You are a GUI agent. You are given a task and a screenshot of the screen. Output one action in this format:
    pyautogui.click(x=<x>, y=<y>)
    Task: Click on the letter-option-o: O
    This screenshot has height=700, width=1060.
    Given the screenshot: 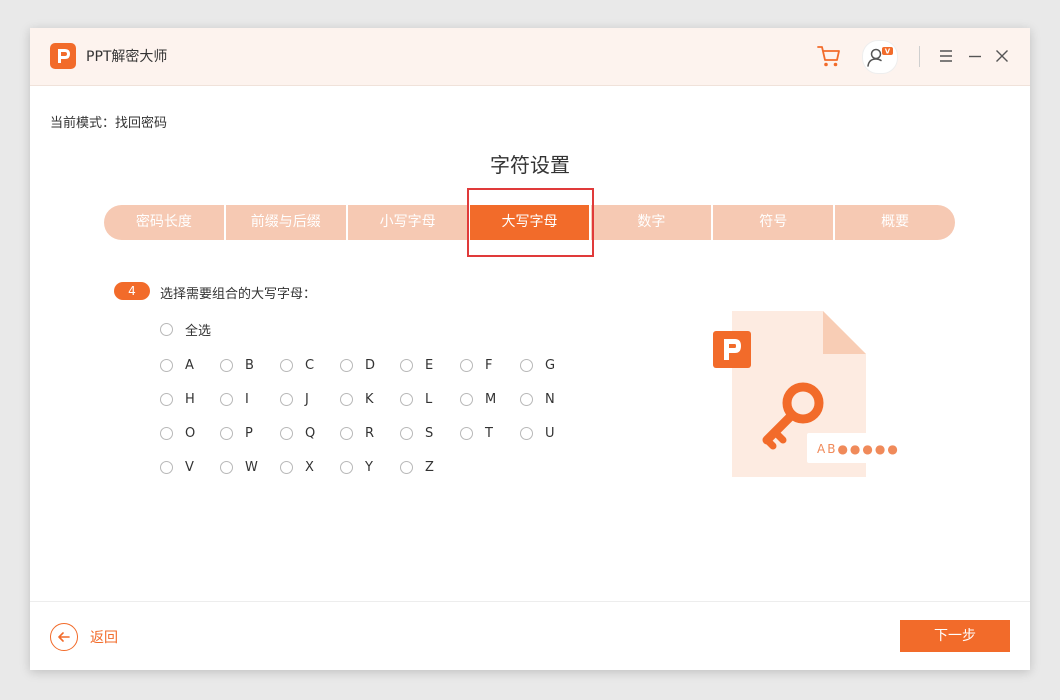 What is the action you would take?
    pyautogui.click(x=177, y=433)
    